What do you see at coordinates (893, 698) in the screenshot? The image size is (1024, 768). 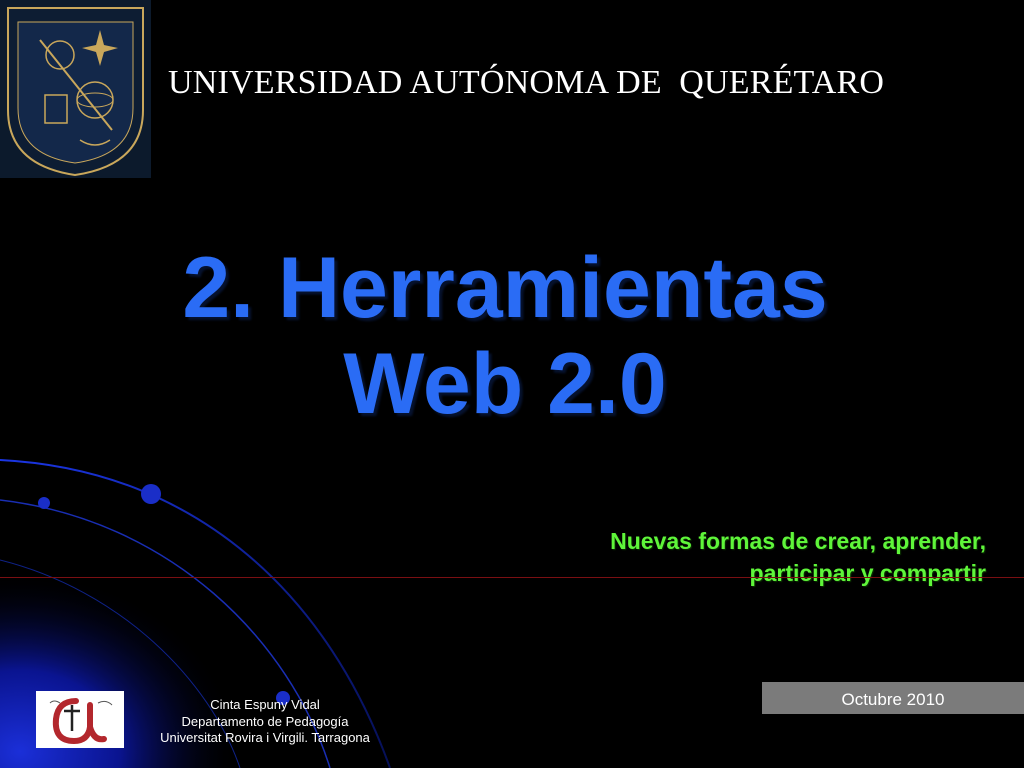 I see `date-badge: Octubre 2010` at bounding box center [893, 698].